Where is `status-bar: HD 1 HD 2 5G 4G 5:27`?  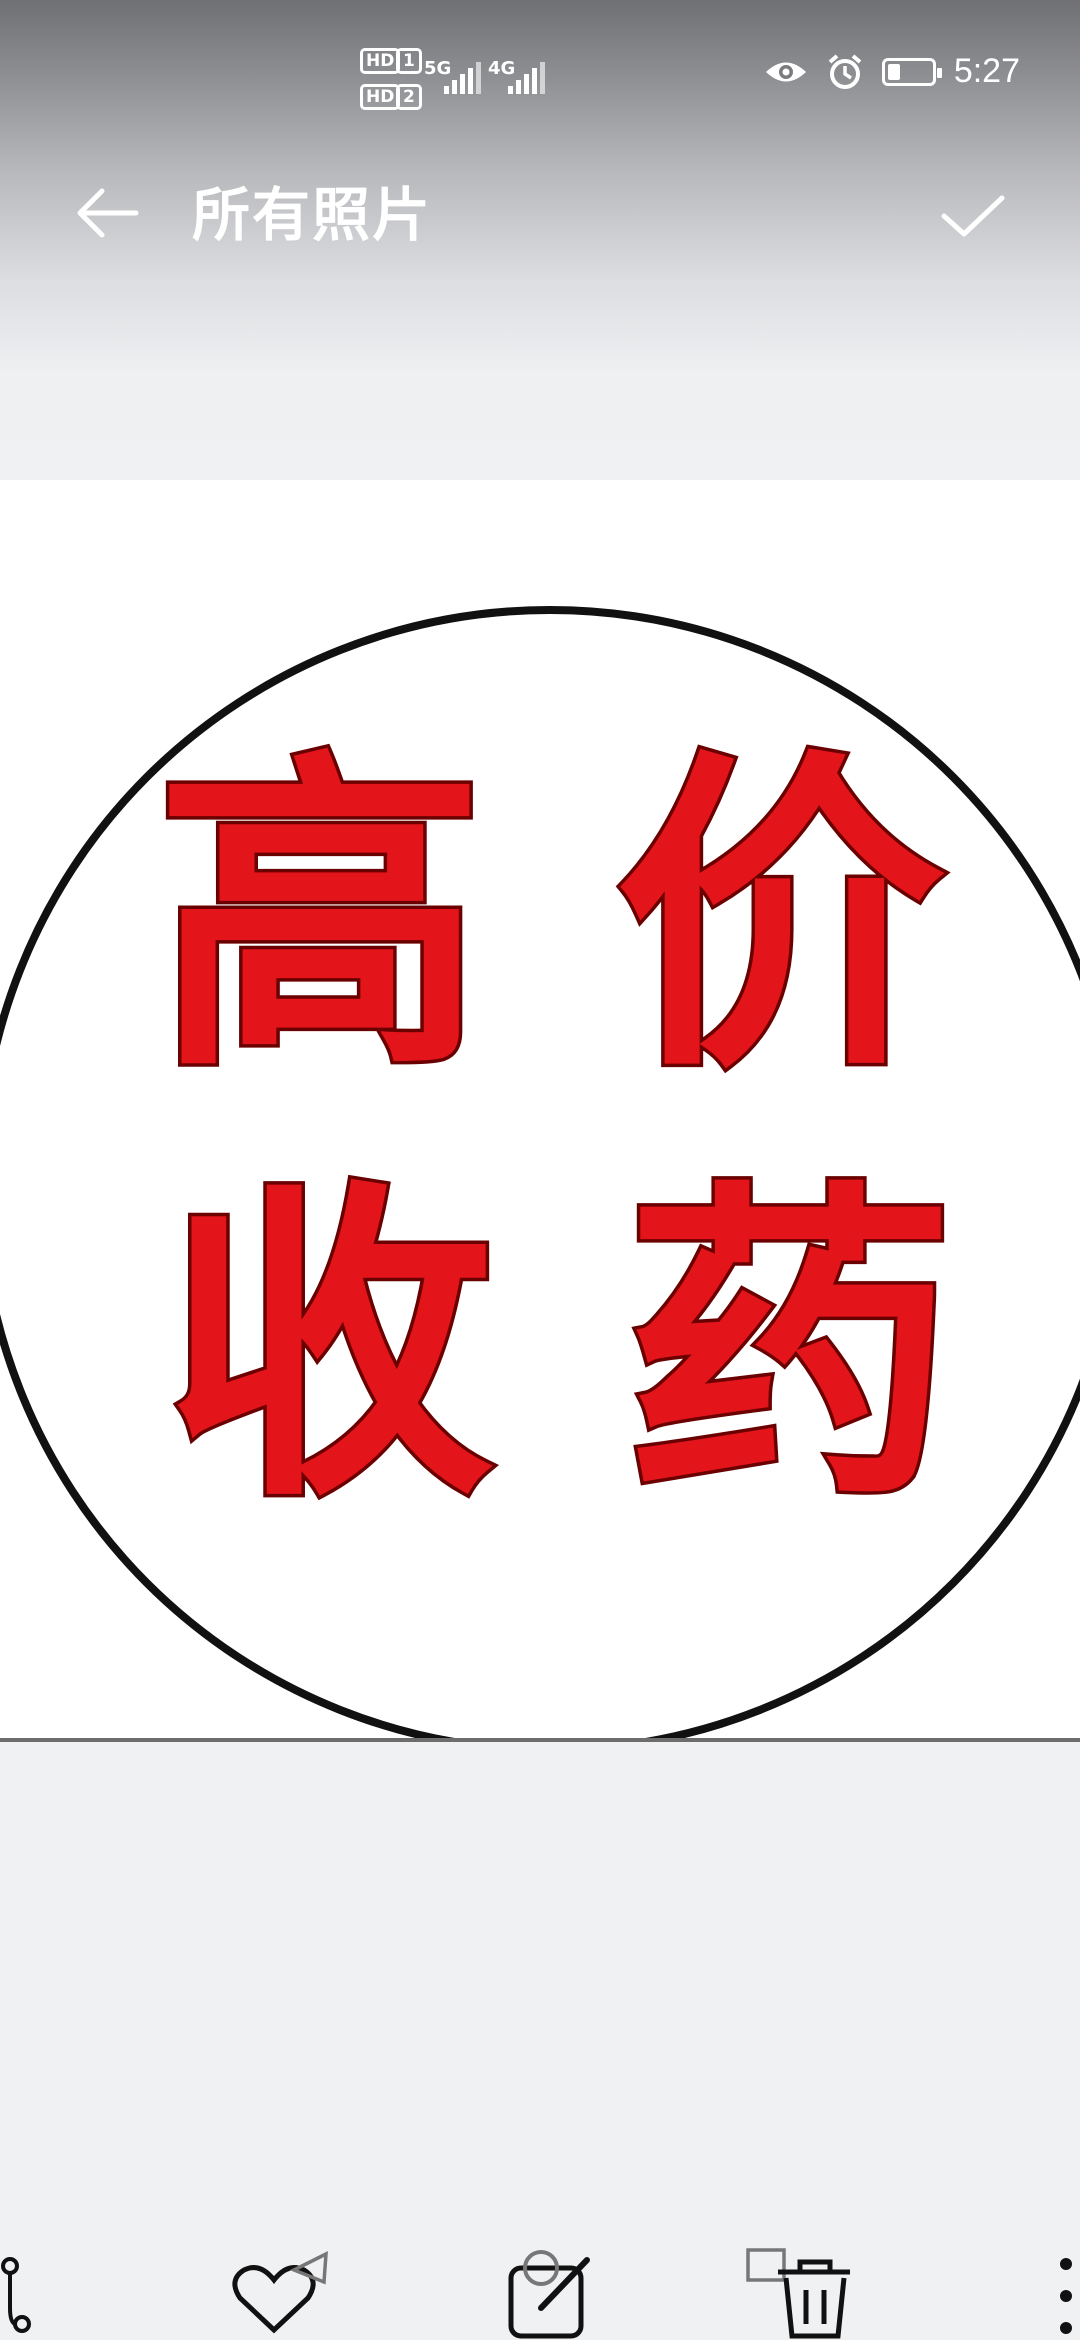
status-bar: HD 1 HD 2 5G 4G 5:27 is located at coordinates (540, 80).